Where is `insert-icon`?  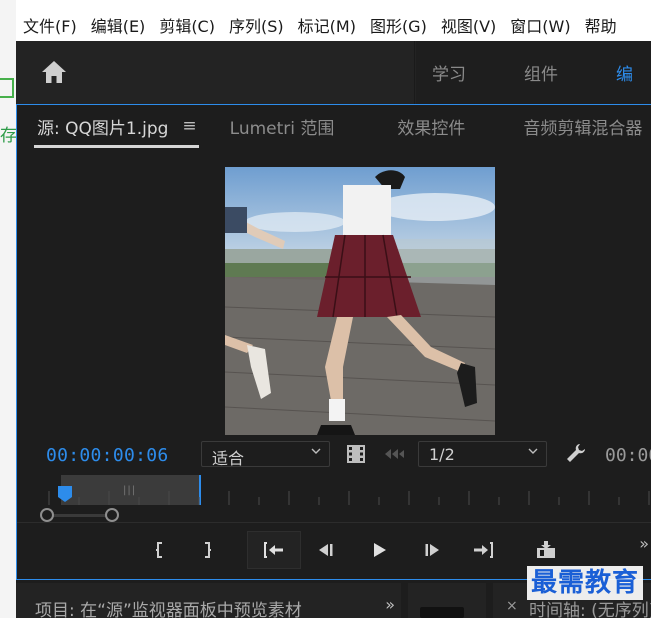 insert-icon is located at coordinates (546, 549).